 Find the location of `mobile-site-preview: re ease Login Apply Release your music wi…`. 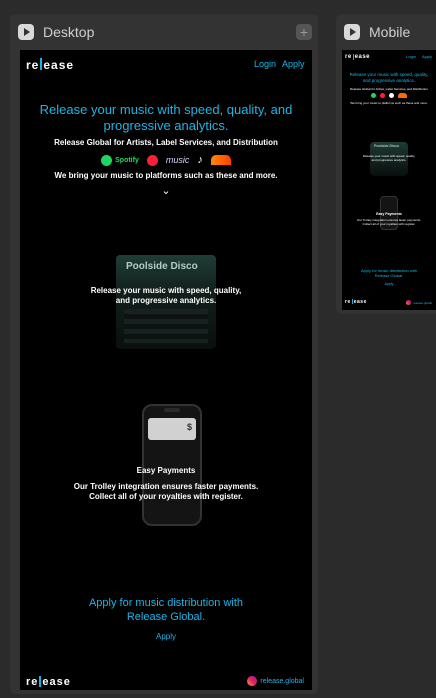

mobile-site-preview: re ease Login Apply Release your music wi… is located at coordinates (389, 180).